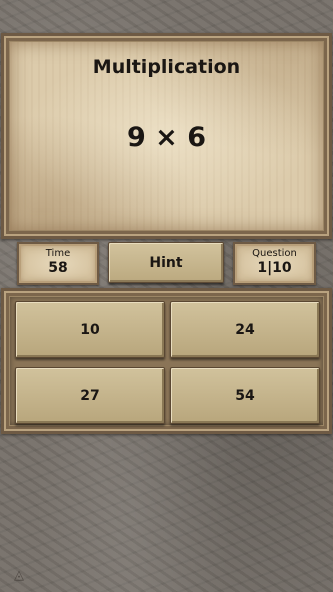 The height and width of the screenshot is (592, 333). Describe the element at coordinates (245, 329) in the screenshot. I see `answer-button-2: 24` at that location.